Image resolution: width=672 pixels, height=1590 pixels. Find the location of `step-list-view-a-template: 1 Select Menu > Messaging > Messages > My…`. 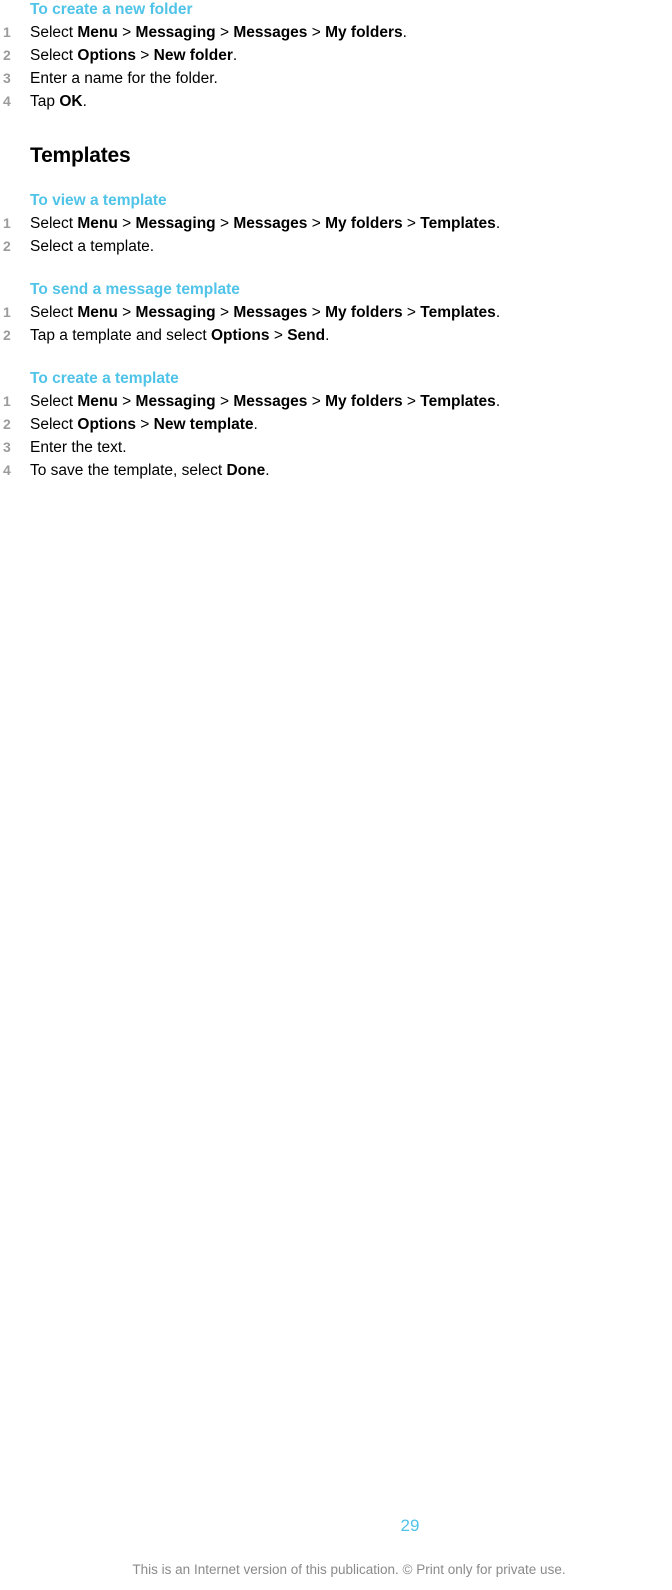

step-list-view-a-template: 1 Select Menu > Messaging > Messages > My… is located at coordinates (336, 235).